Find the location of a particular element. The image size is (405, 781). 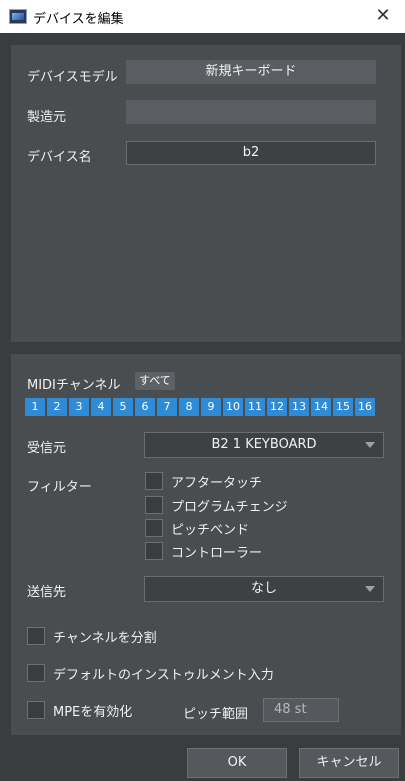

channel-16-toggle: 16 is located at coordinates (365, 407).